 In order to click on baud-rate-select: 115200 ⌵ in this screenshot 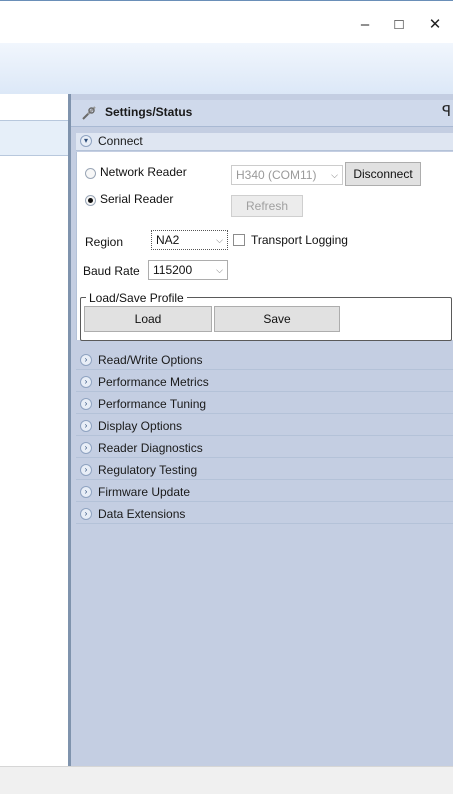, I will do `click(188, 270)`.